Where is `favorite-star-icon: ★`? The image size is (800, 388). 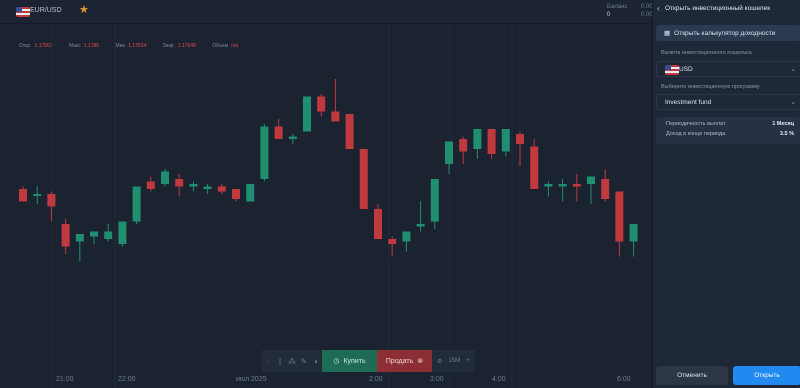
favorite-star-icon: ★ is located at coordinates (84, 9).